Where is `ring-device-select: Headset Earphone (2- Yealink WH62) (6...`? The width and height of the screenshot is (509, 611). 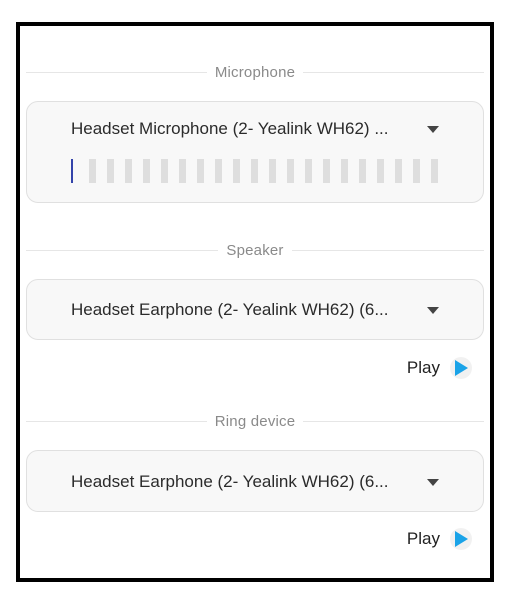
ring-device-select: Headset Earphone (2- Yealink WH62) (6... is located at coordinates (255, 482).